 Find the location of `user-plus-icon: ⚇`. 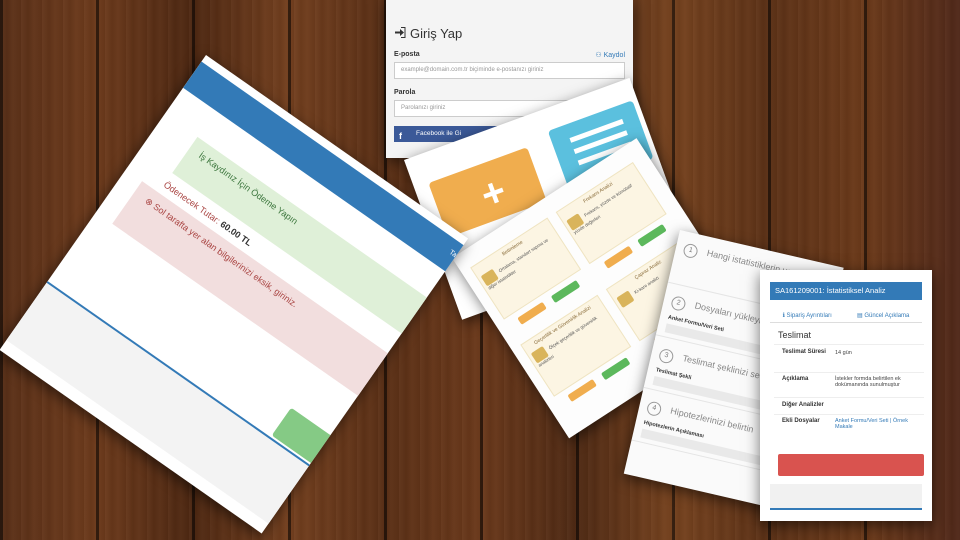

user-plus-icon: ⚇ is located at coordinates (598, 55).